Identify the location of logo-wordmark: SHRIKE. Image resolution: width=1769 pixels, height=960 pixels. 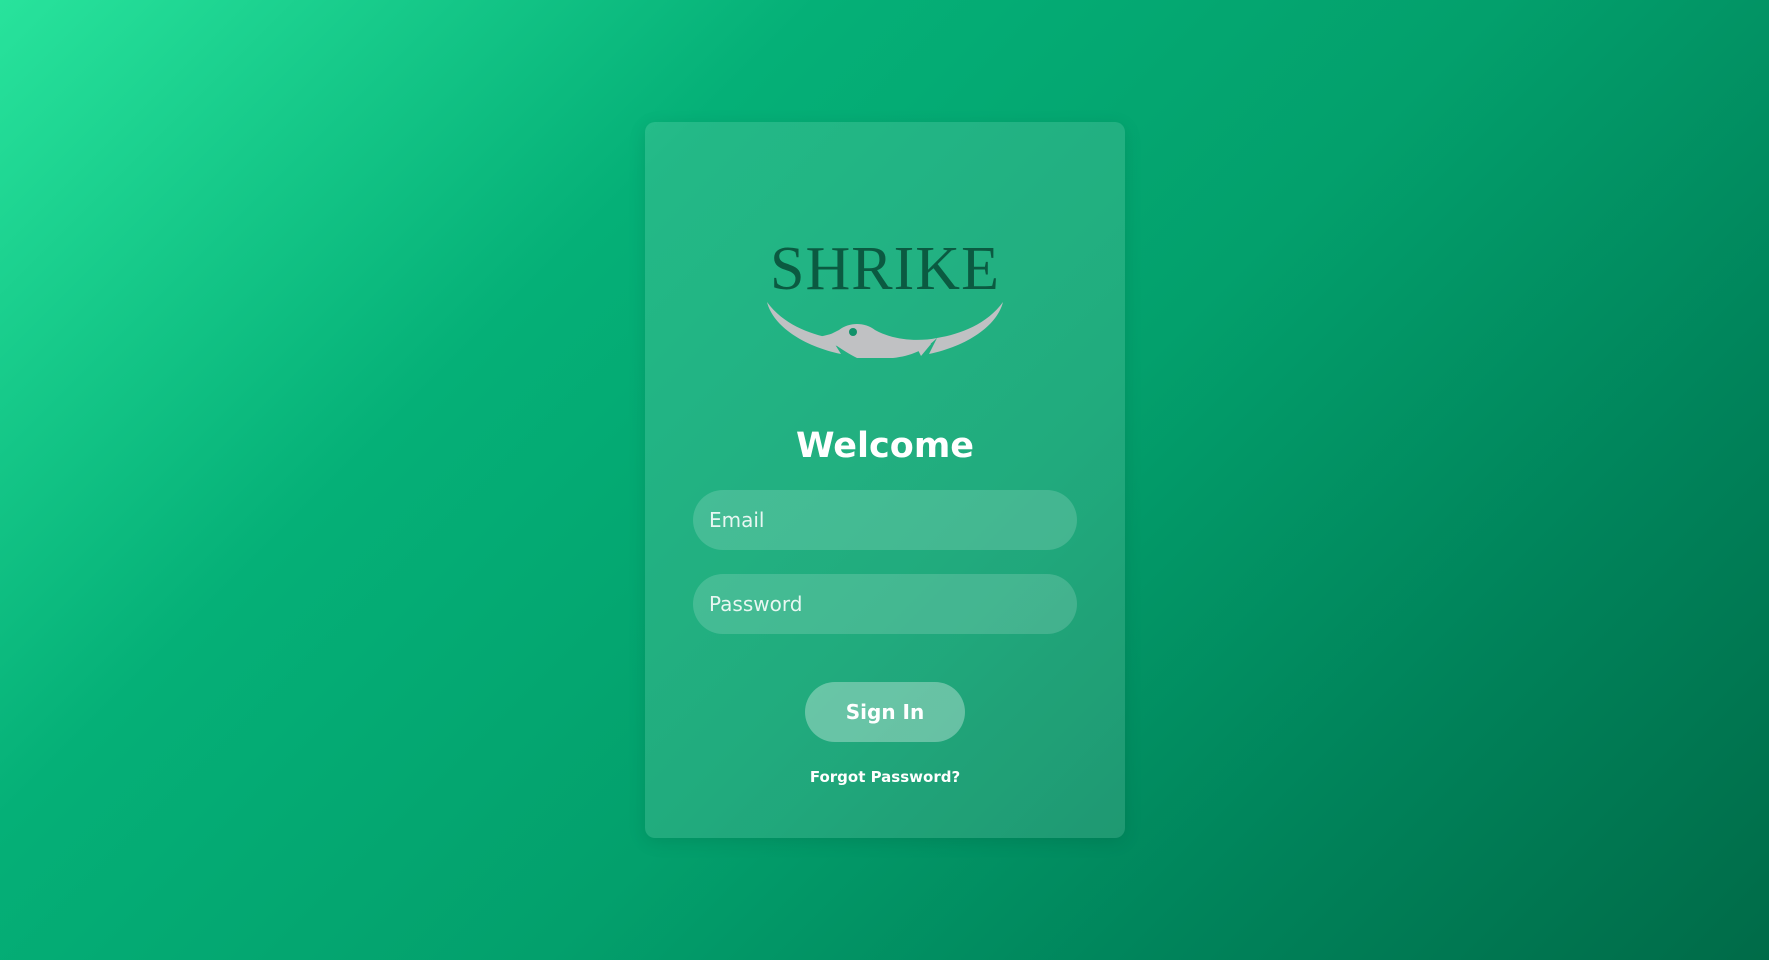
(885, 269).